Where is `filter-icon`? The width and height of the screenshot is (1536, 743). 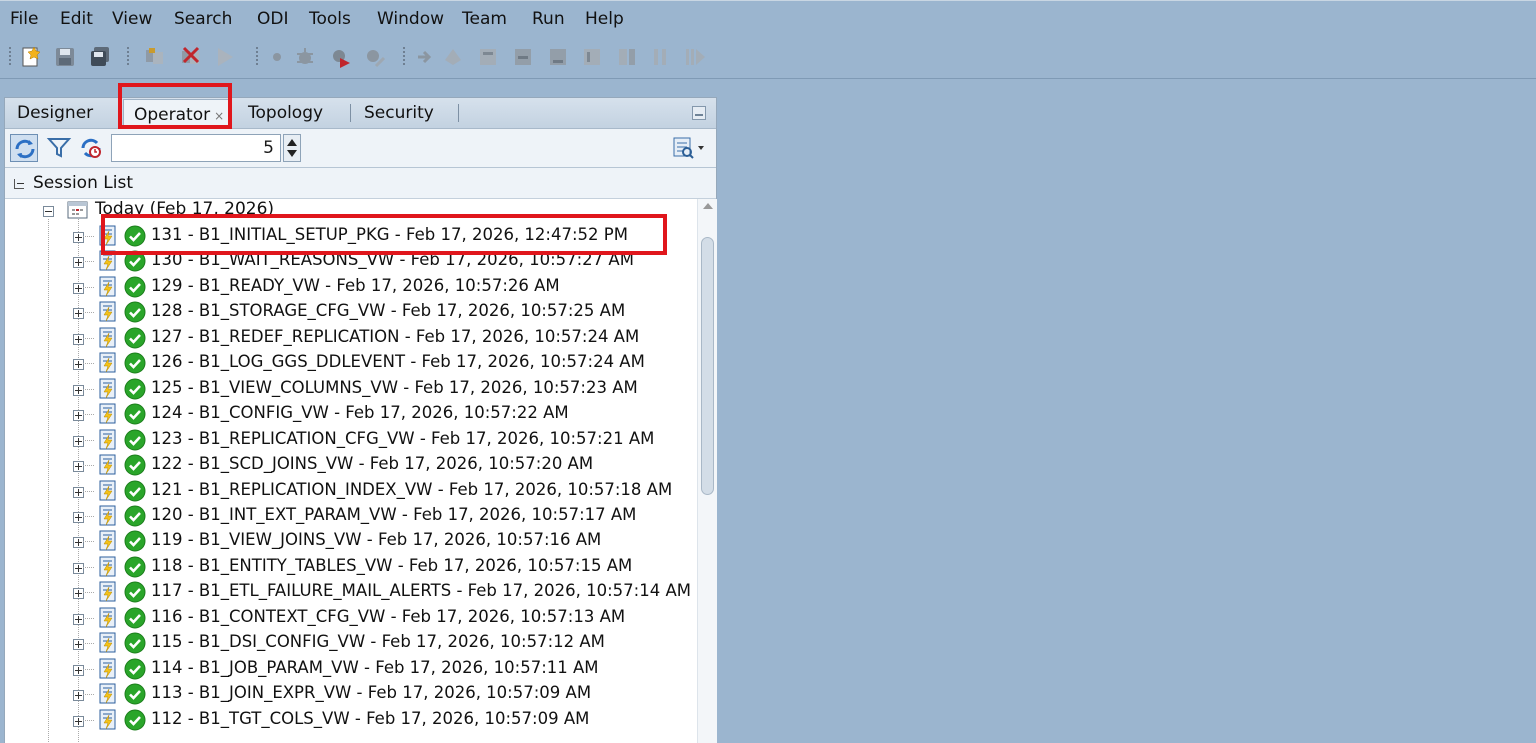 filter-icon is located at coordinates (59, 148).